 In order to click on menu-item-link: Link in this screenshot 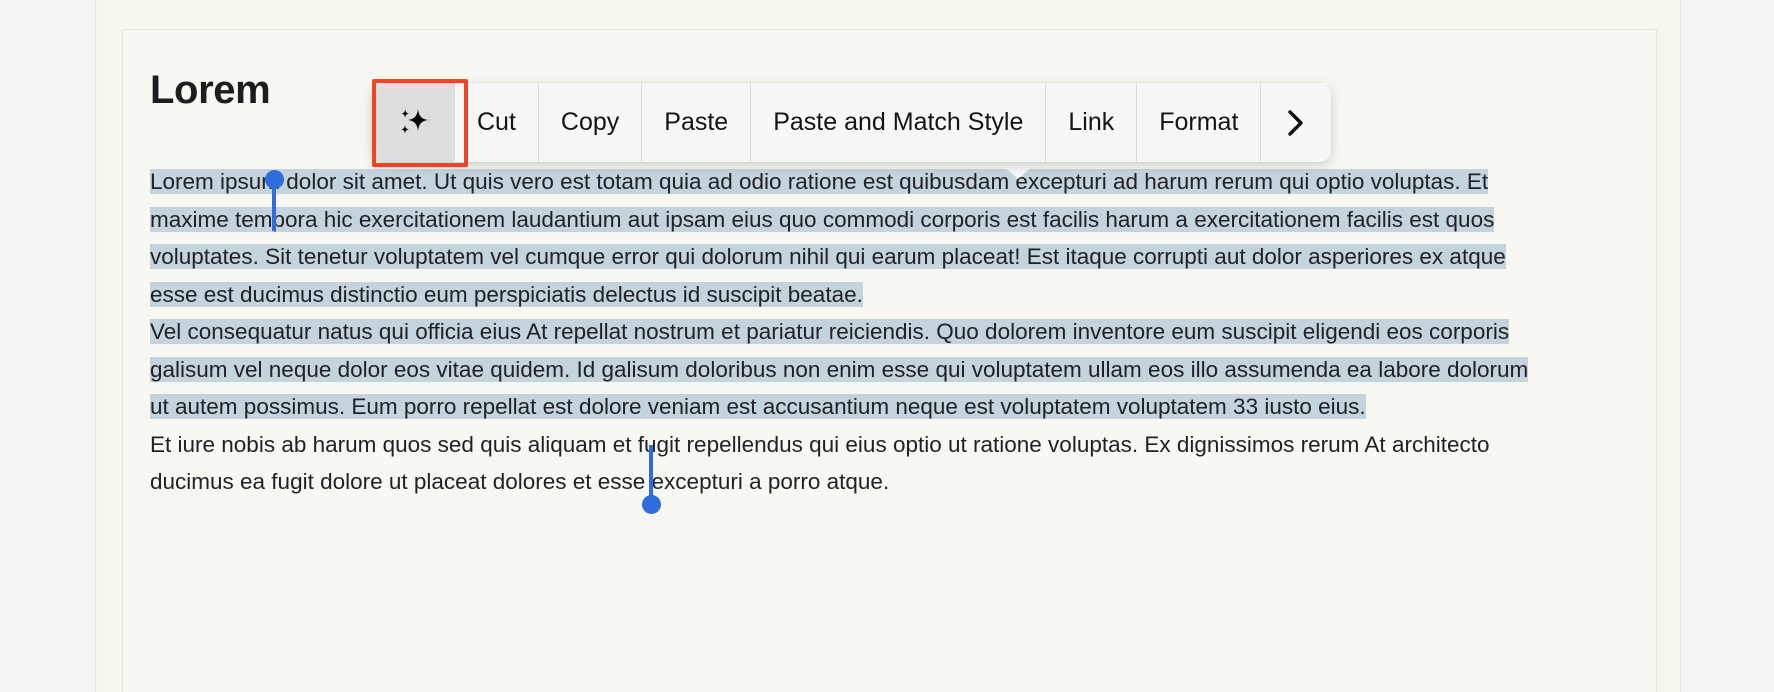, I will do `click(1092, 122)`.